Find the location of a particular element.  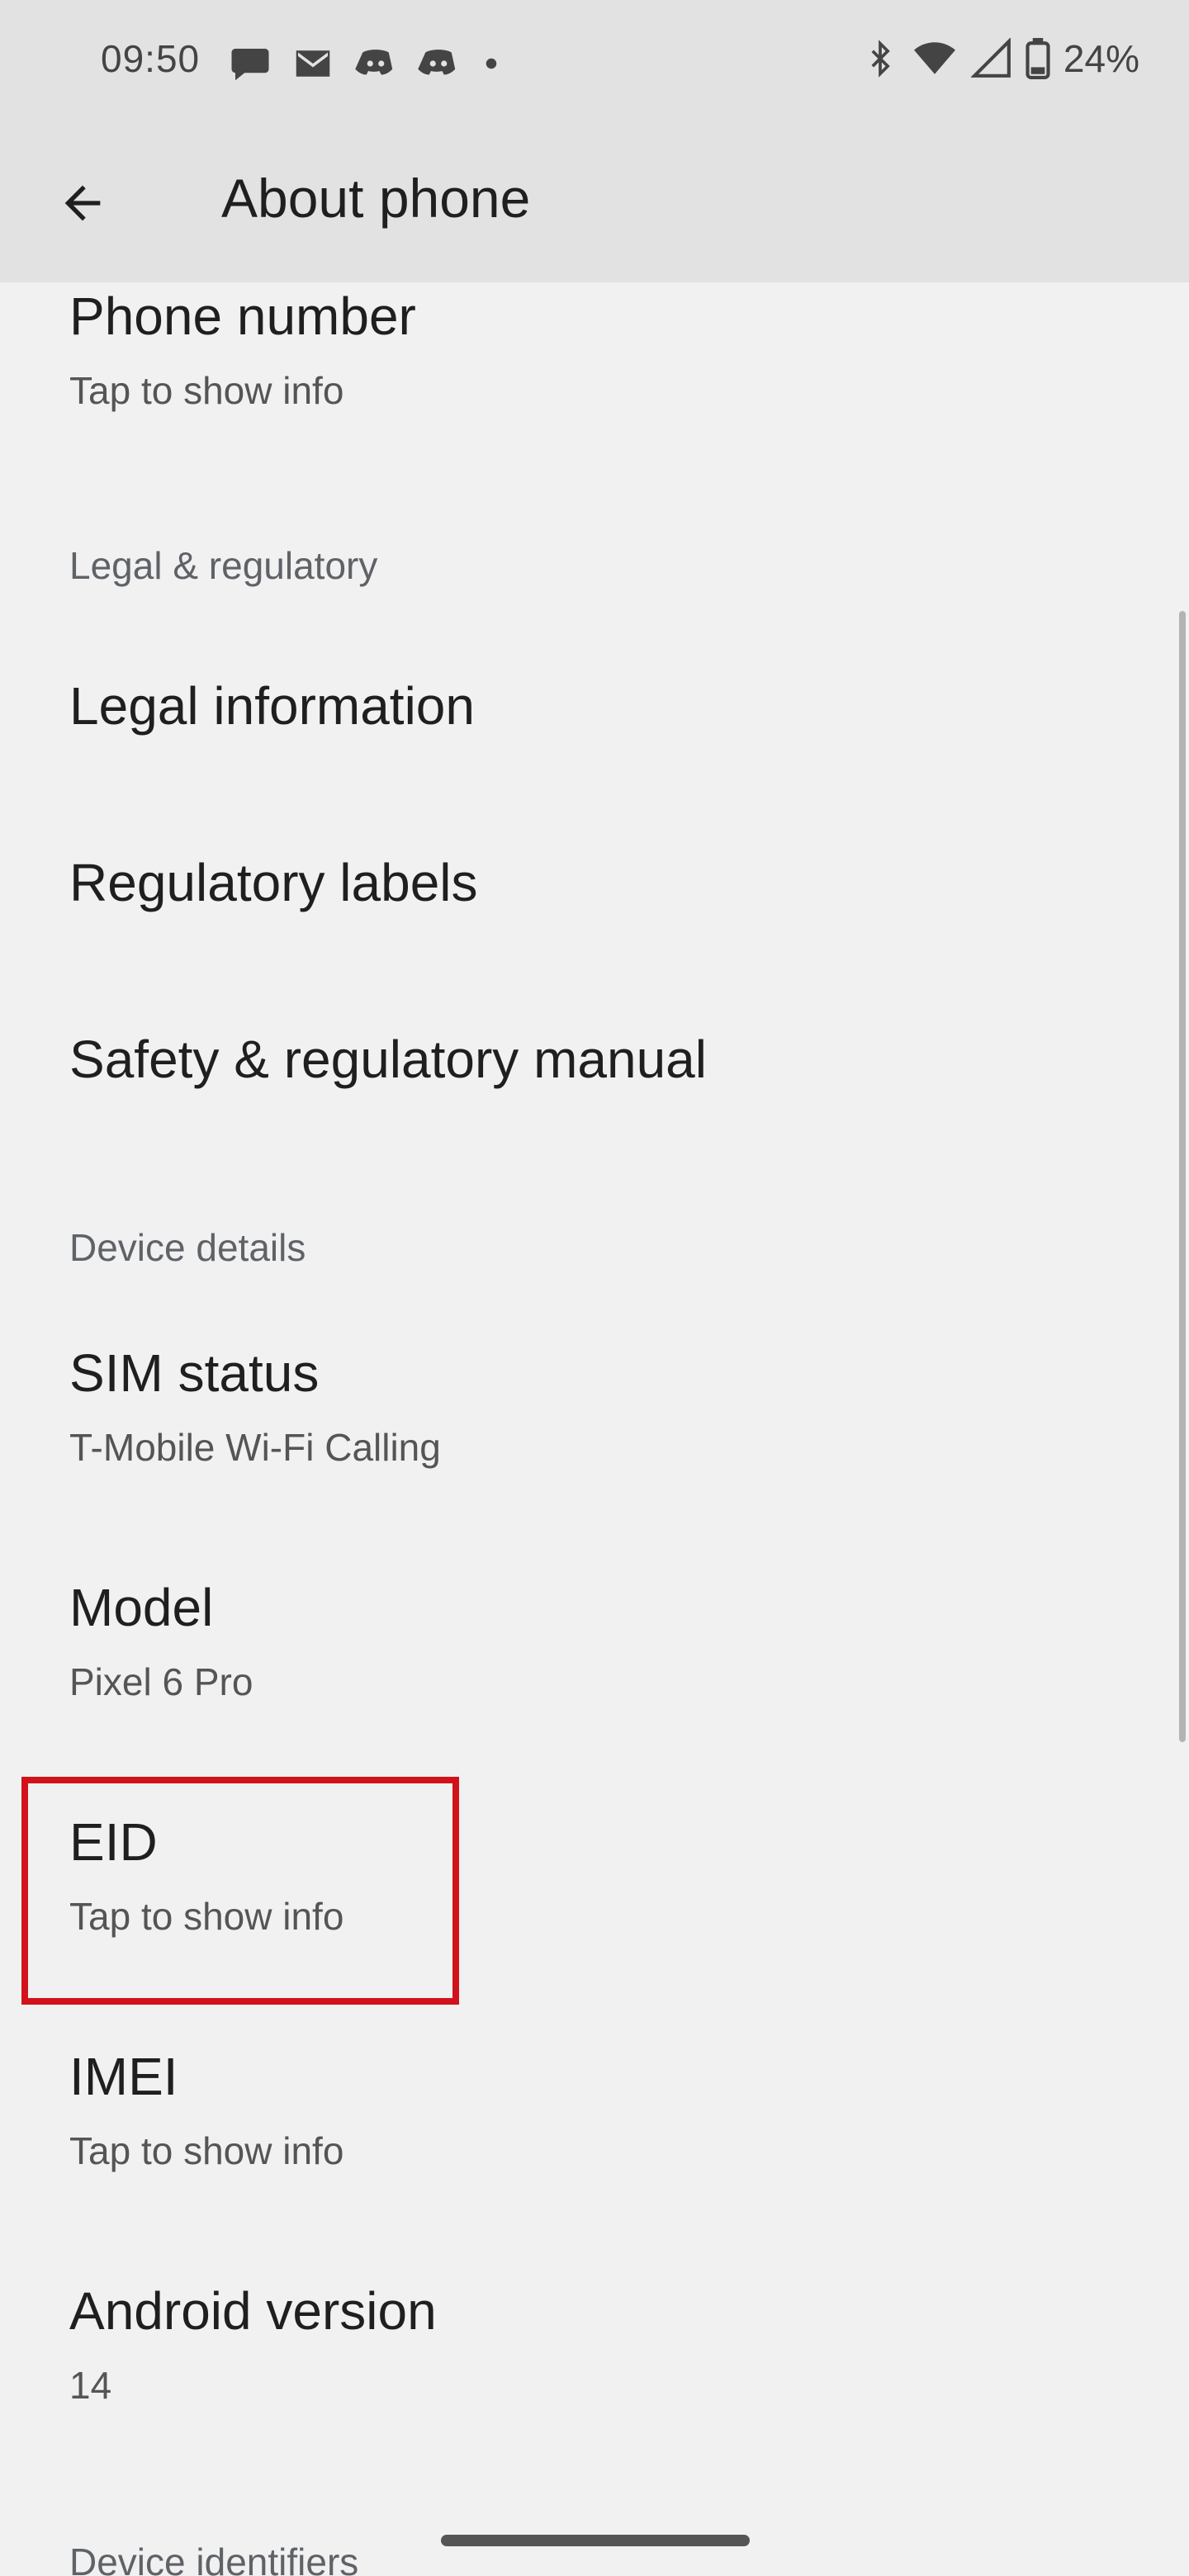

battery-icon is located at coordinates (1038, 58).